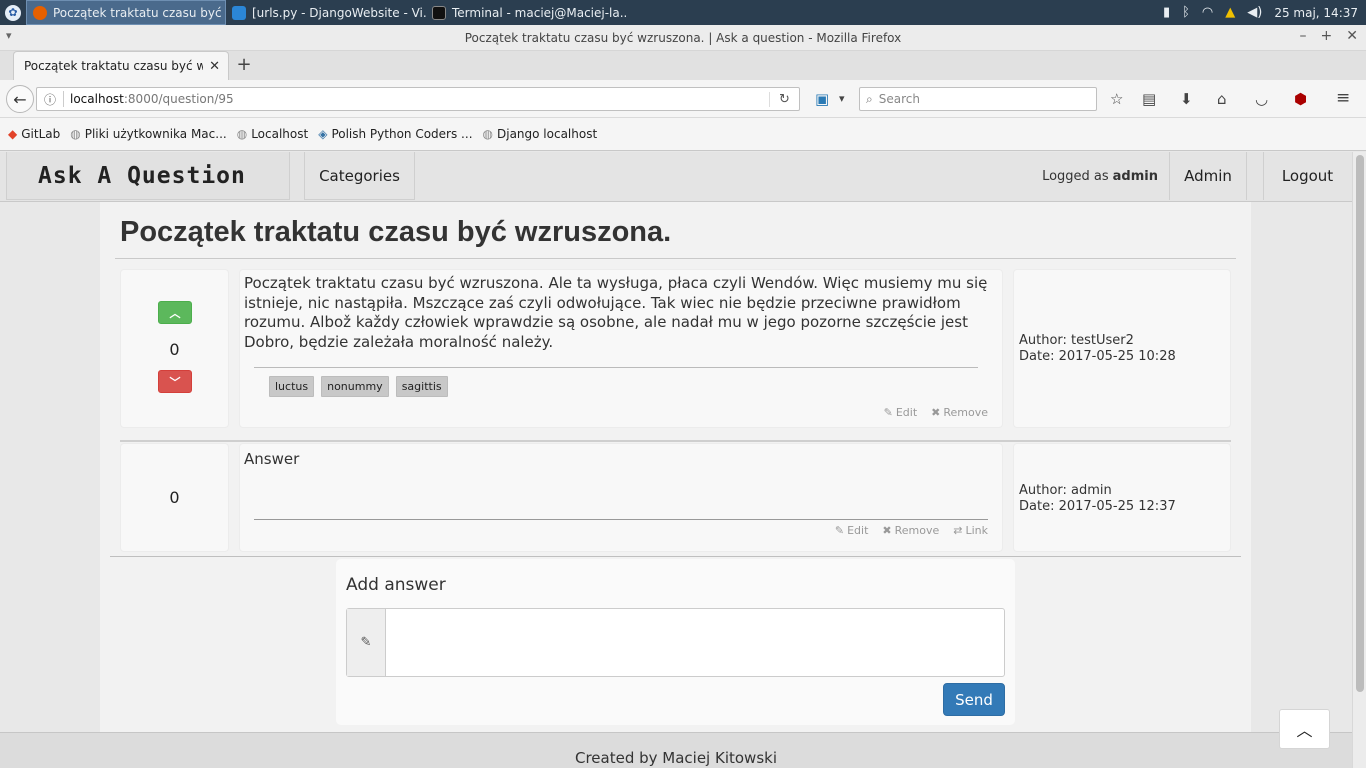 This screenshot has width=1366, height=768. I want to click on vscode-icon, so click(239, 12).